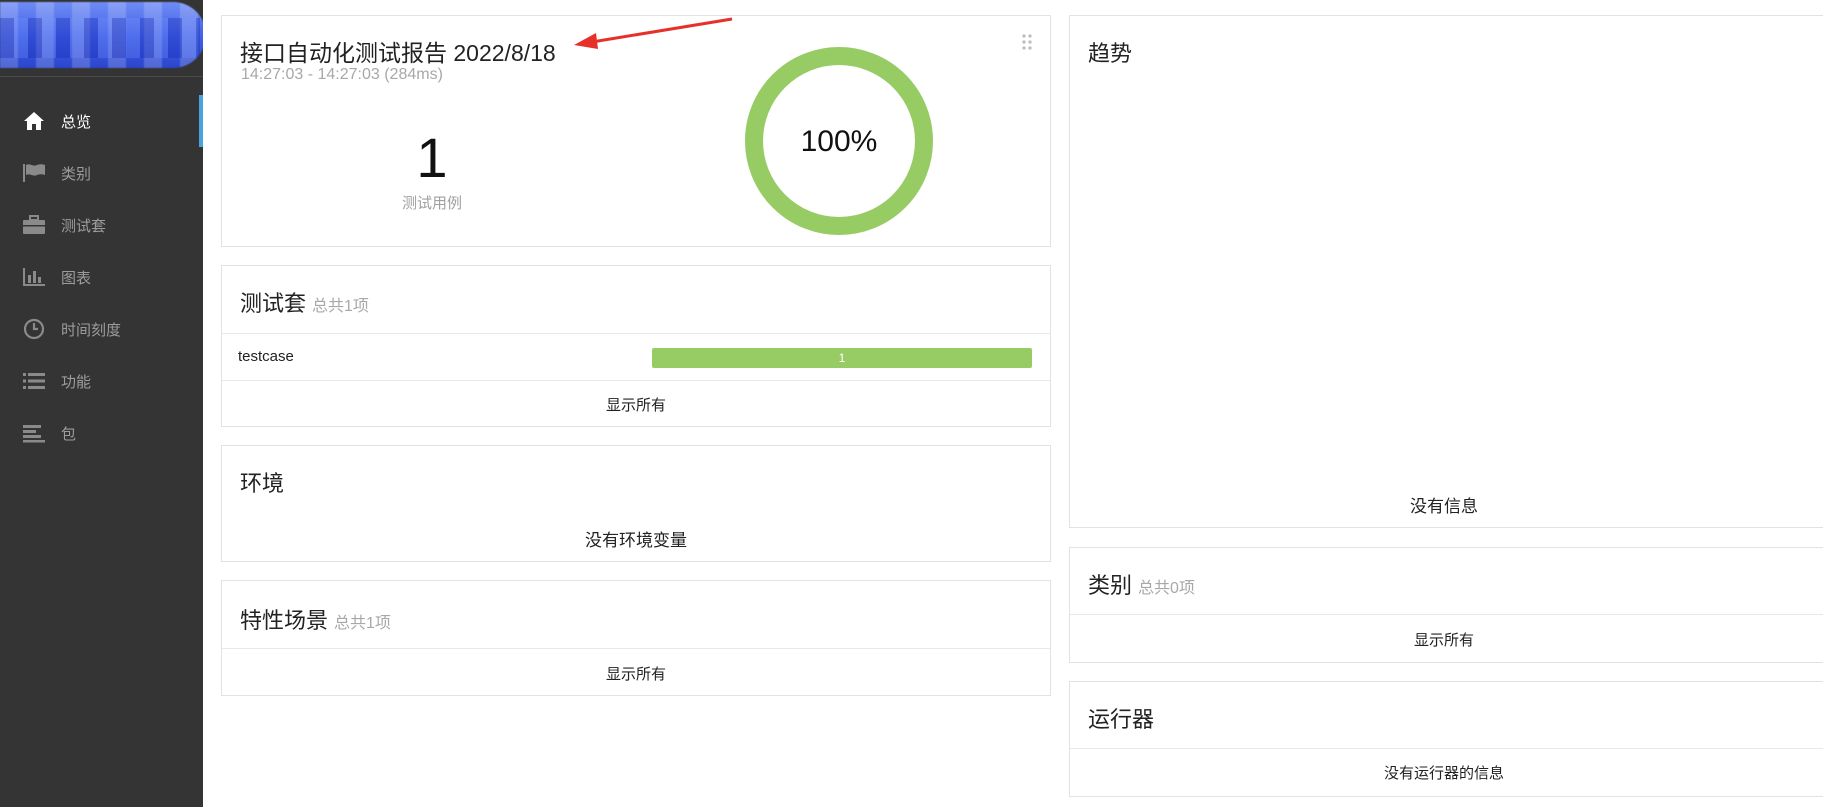 This screenshot has width=1823, height=807. I want to click on suite-status-bar: 1, so click(842, 358).